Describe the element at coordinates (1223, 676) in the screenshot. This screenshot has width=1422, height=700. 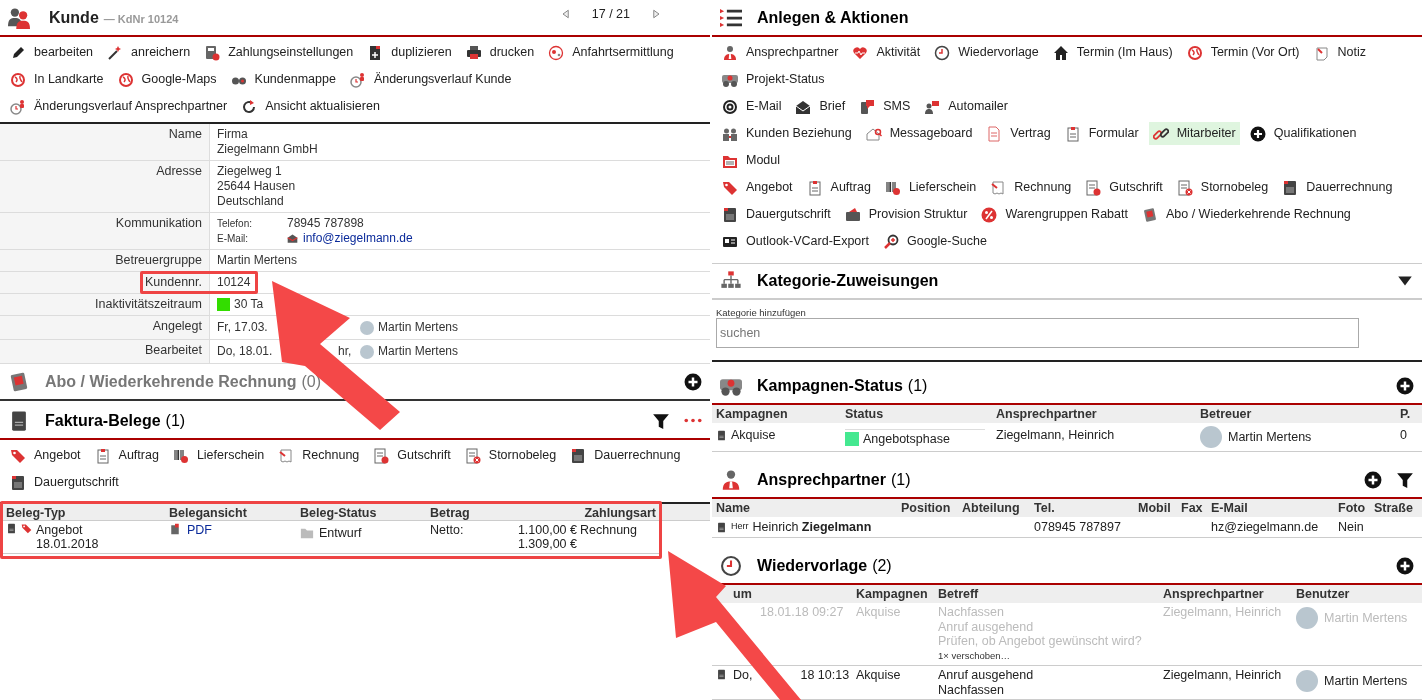
I see `table-cell-text: Ziegelmann, Heinrich` at that location.